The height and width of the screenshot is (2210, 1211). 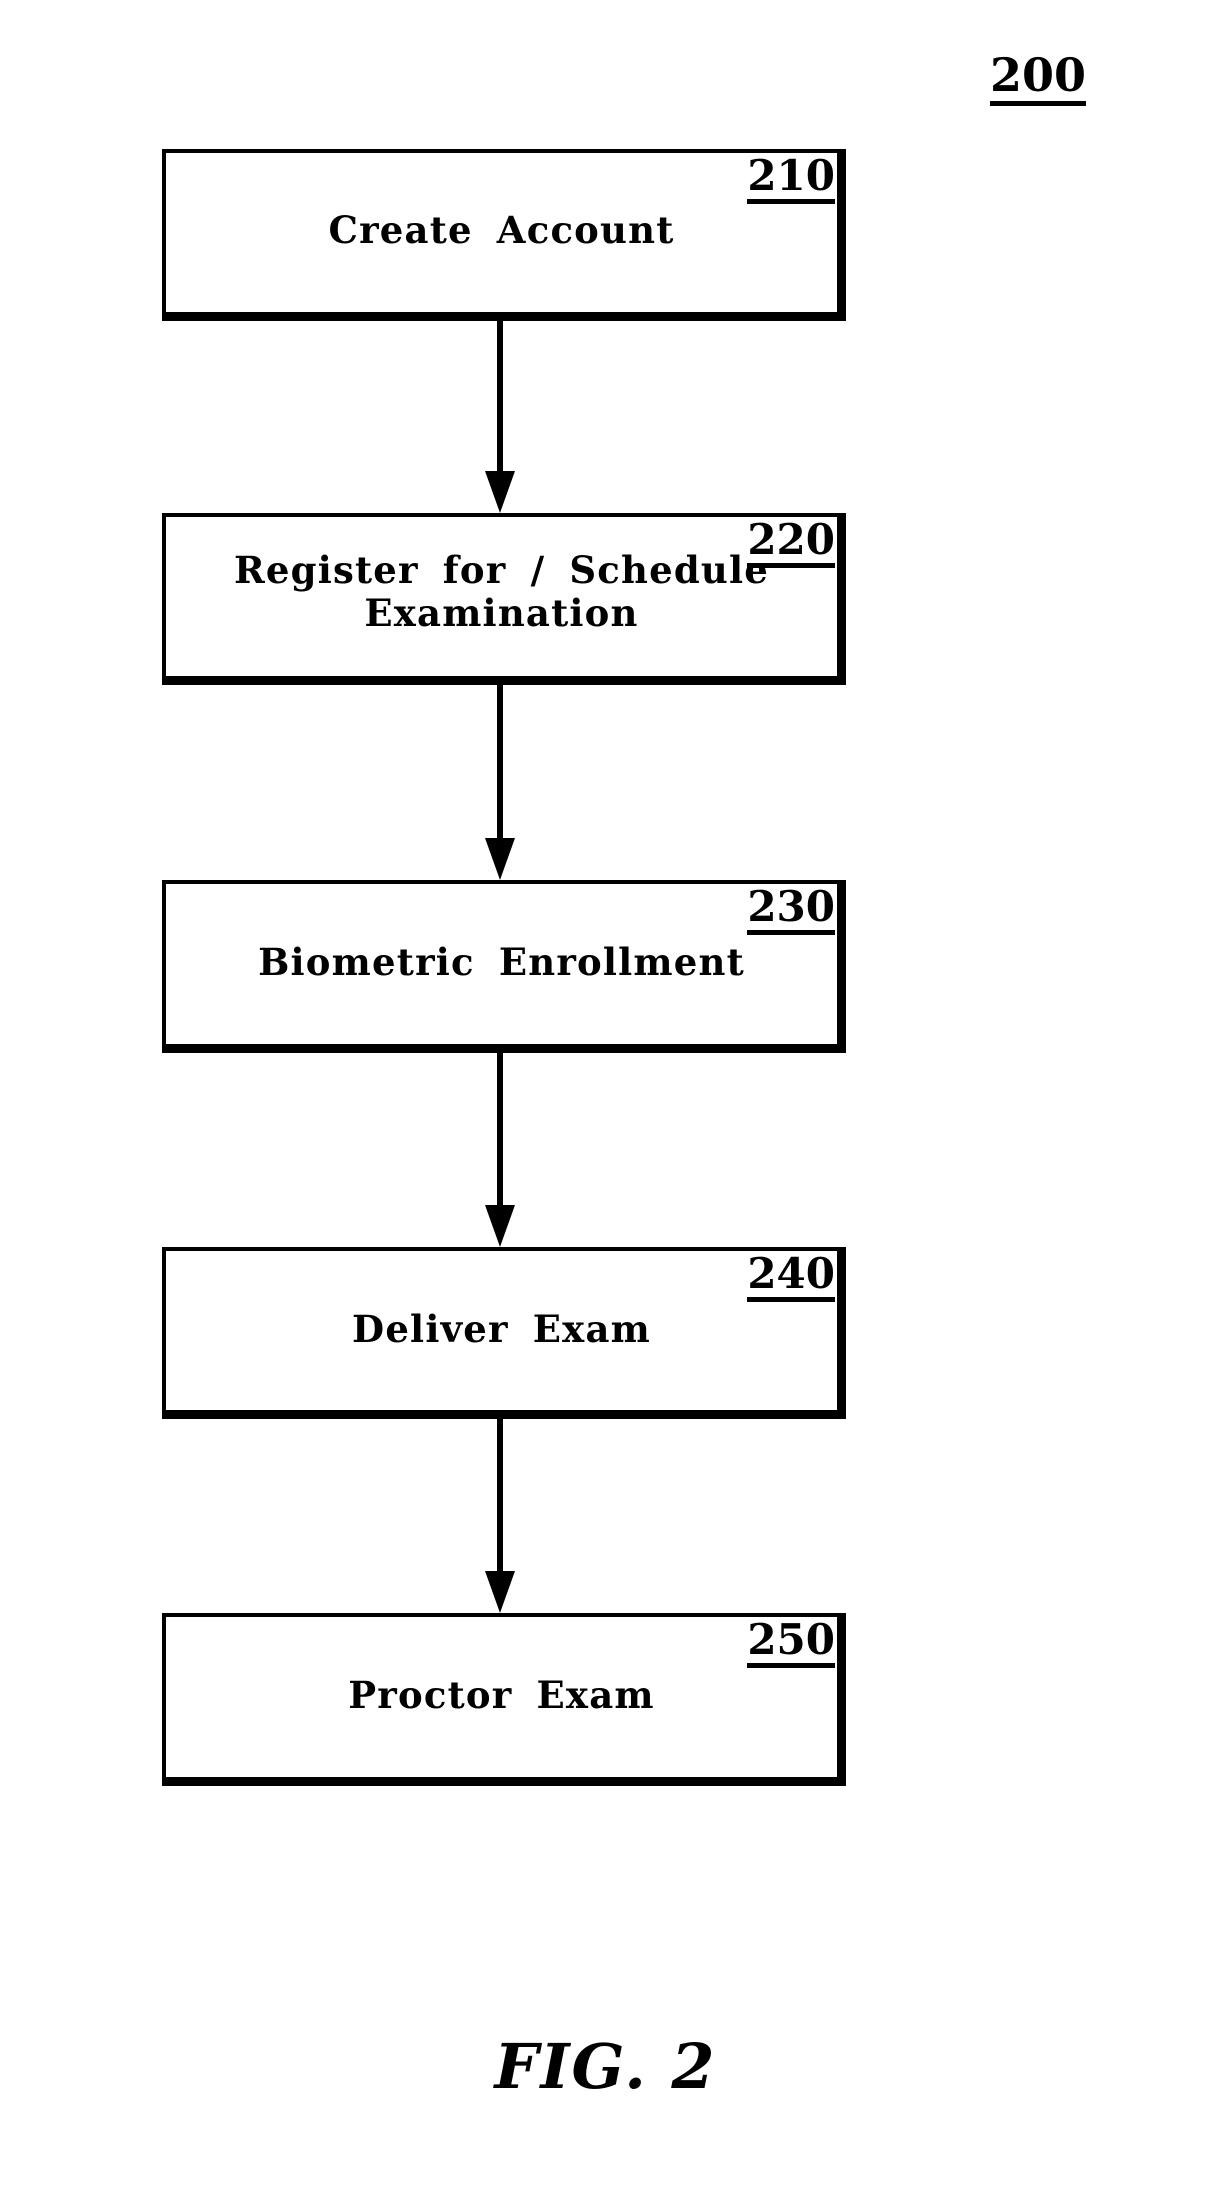 What do you see at coordinates (1038, 79) in the screenshot?
I see `figure-reference-numeral: 200` at bounding box center [1038, 79].